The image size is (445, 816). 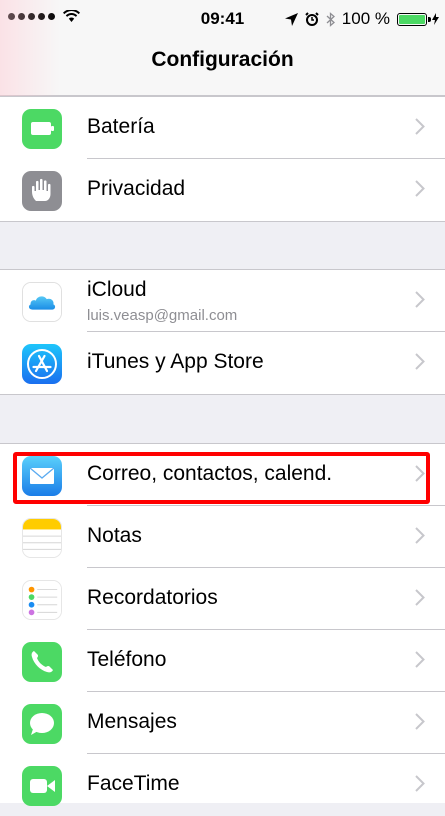 What do you see at coordinates (127, 659) in the screenshot?
I see `row-label: Teléfono` at bounding box center [127, 659].